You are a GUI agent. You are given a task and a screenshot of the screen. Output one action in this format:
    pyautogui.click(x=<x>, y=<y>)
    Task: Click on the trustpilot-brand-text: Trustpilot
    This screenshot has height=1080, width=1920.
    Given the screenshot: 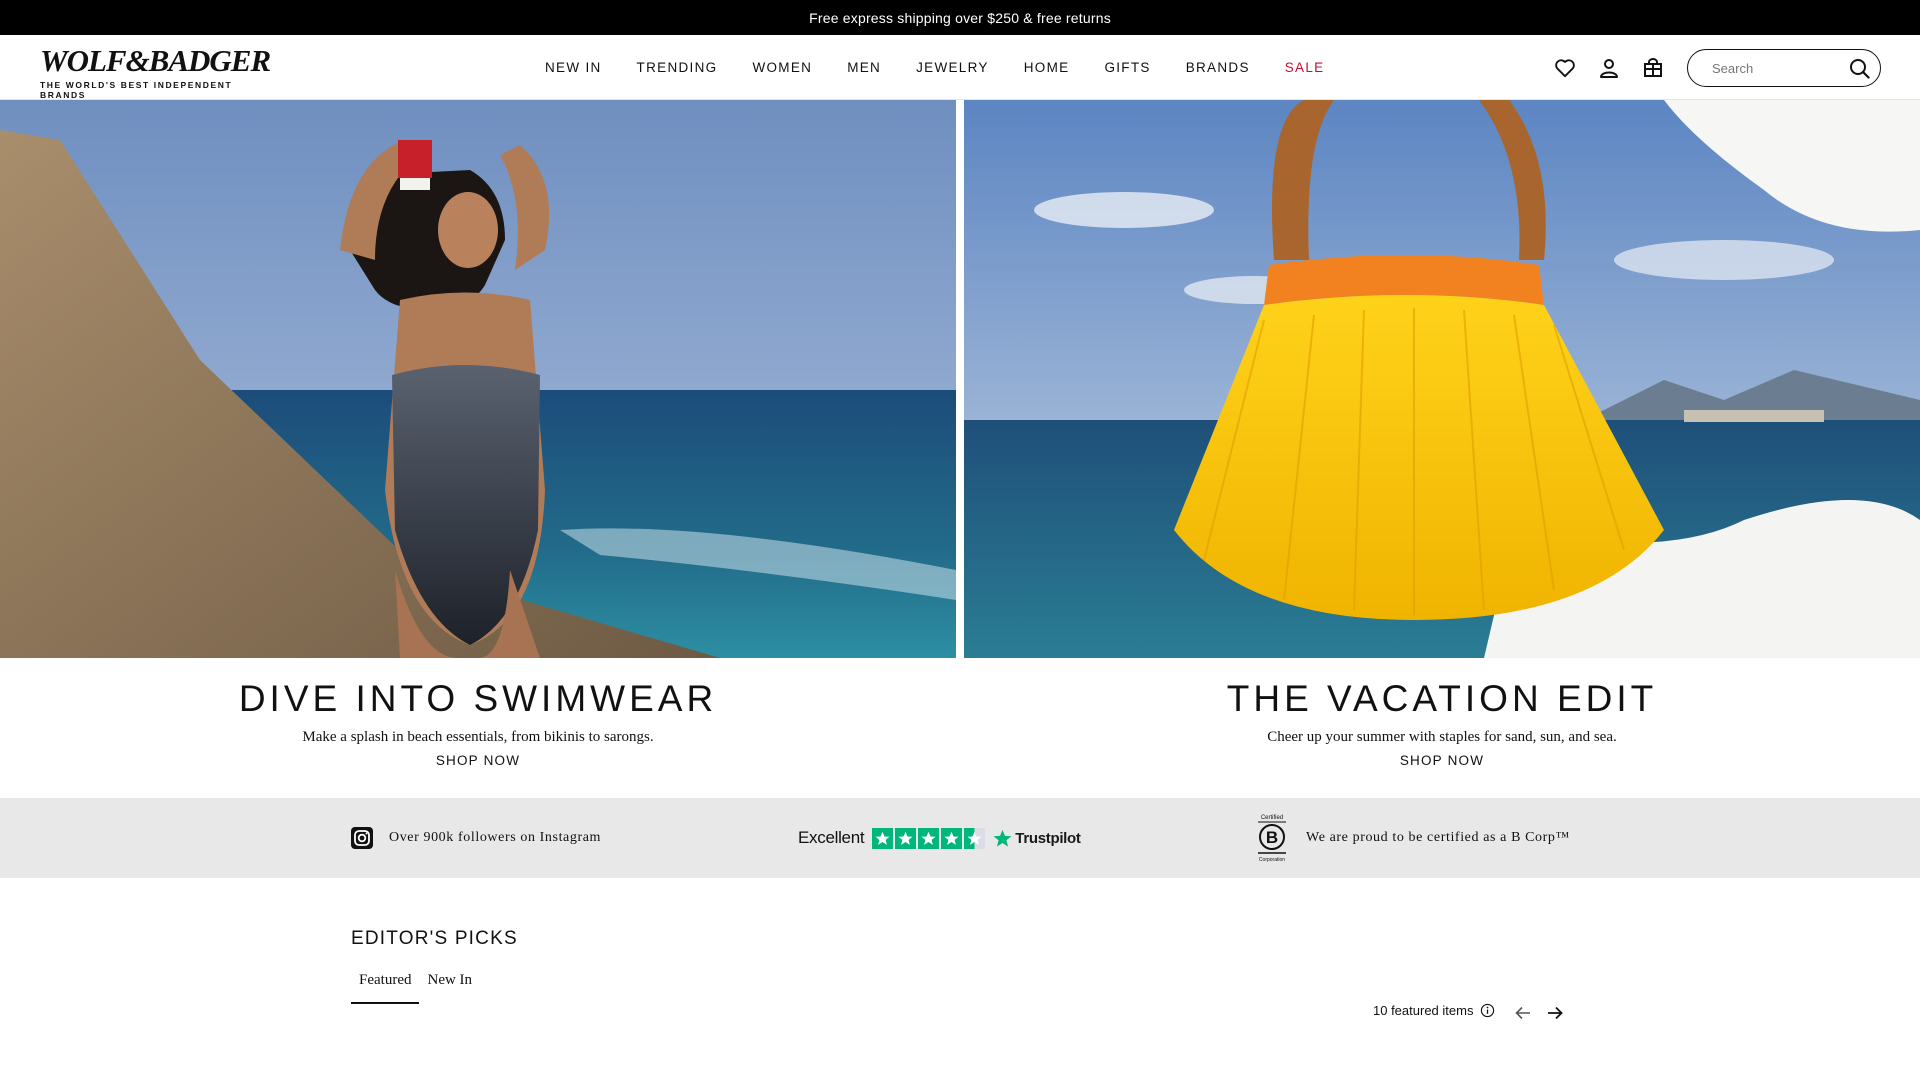 What is the action you would take?
    pyautogui.click(x=1048, y=838)
    